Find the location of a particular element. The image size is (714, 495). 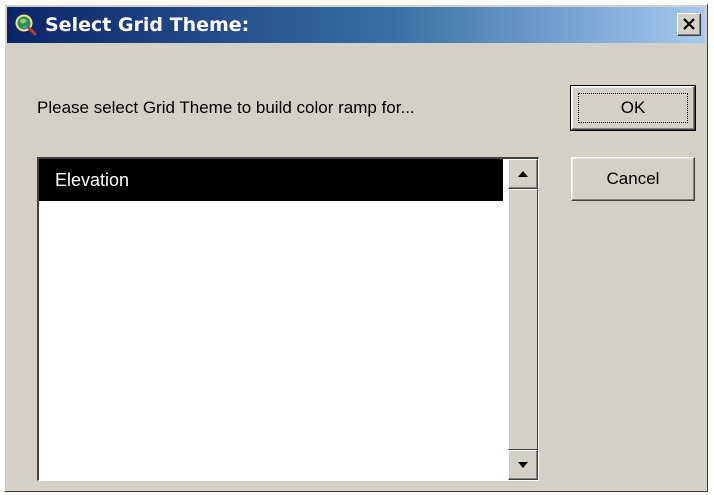

scroll-down-button is located at coordinates (523, 465).